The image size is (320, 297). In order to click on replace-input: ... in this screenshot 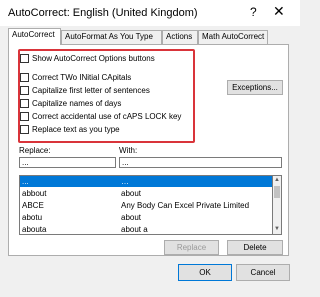, I will do `click(67, 162)`.